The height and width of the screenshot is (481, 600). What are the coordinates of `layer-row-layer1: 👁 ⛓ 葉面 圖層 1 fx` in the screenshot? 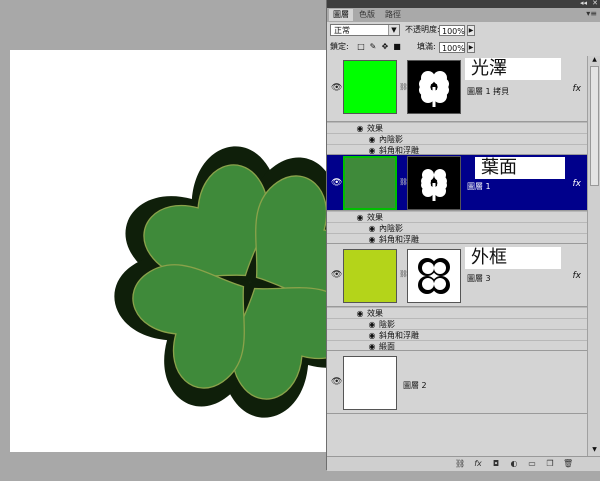 It's located at (457, 183).